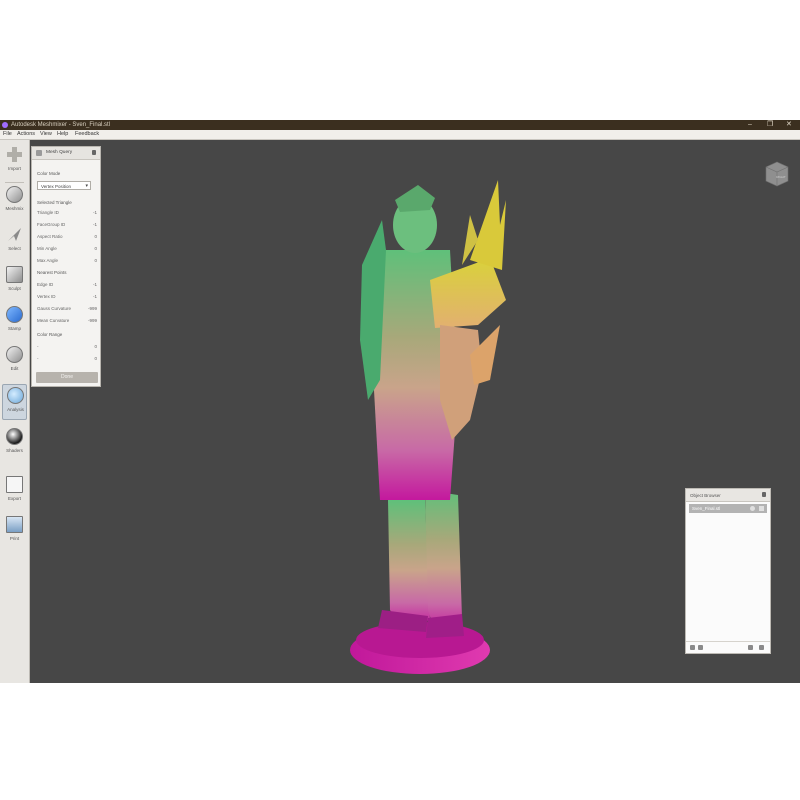 Image resolution: width=800 pixels, height=800 pixels. What do you see at coordinates (53, 320) in the screenshot?
I see `row-key: Mean Curvature` at bounding box center [53, 320].